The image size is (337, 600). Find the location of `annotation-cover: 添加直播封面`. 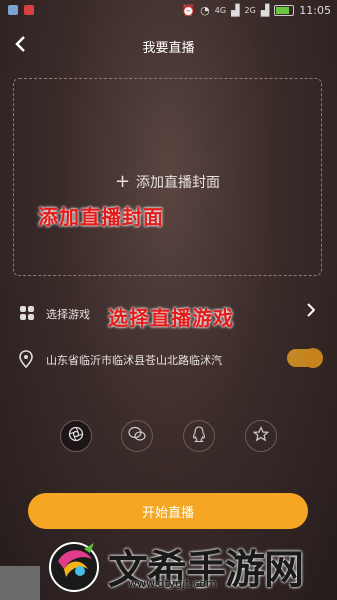

annotation-cover: 添加直播封面 is located at coordinates (101, 217).